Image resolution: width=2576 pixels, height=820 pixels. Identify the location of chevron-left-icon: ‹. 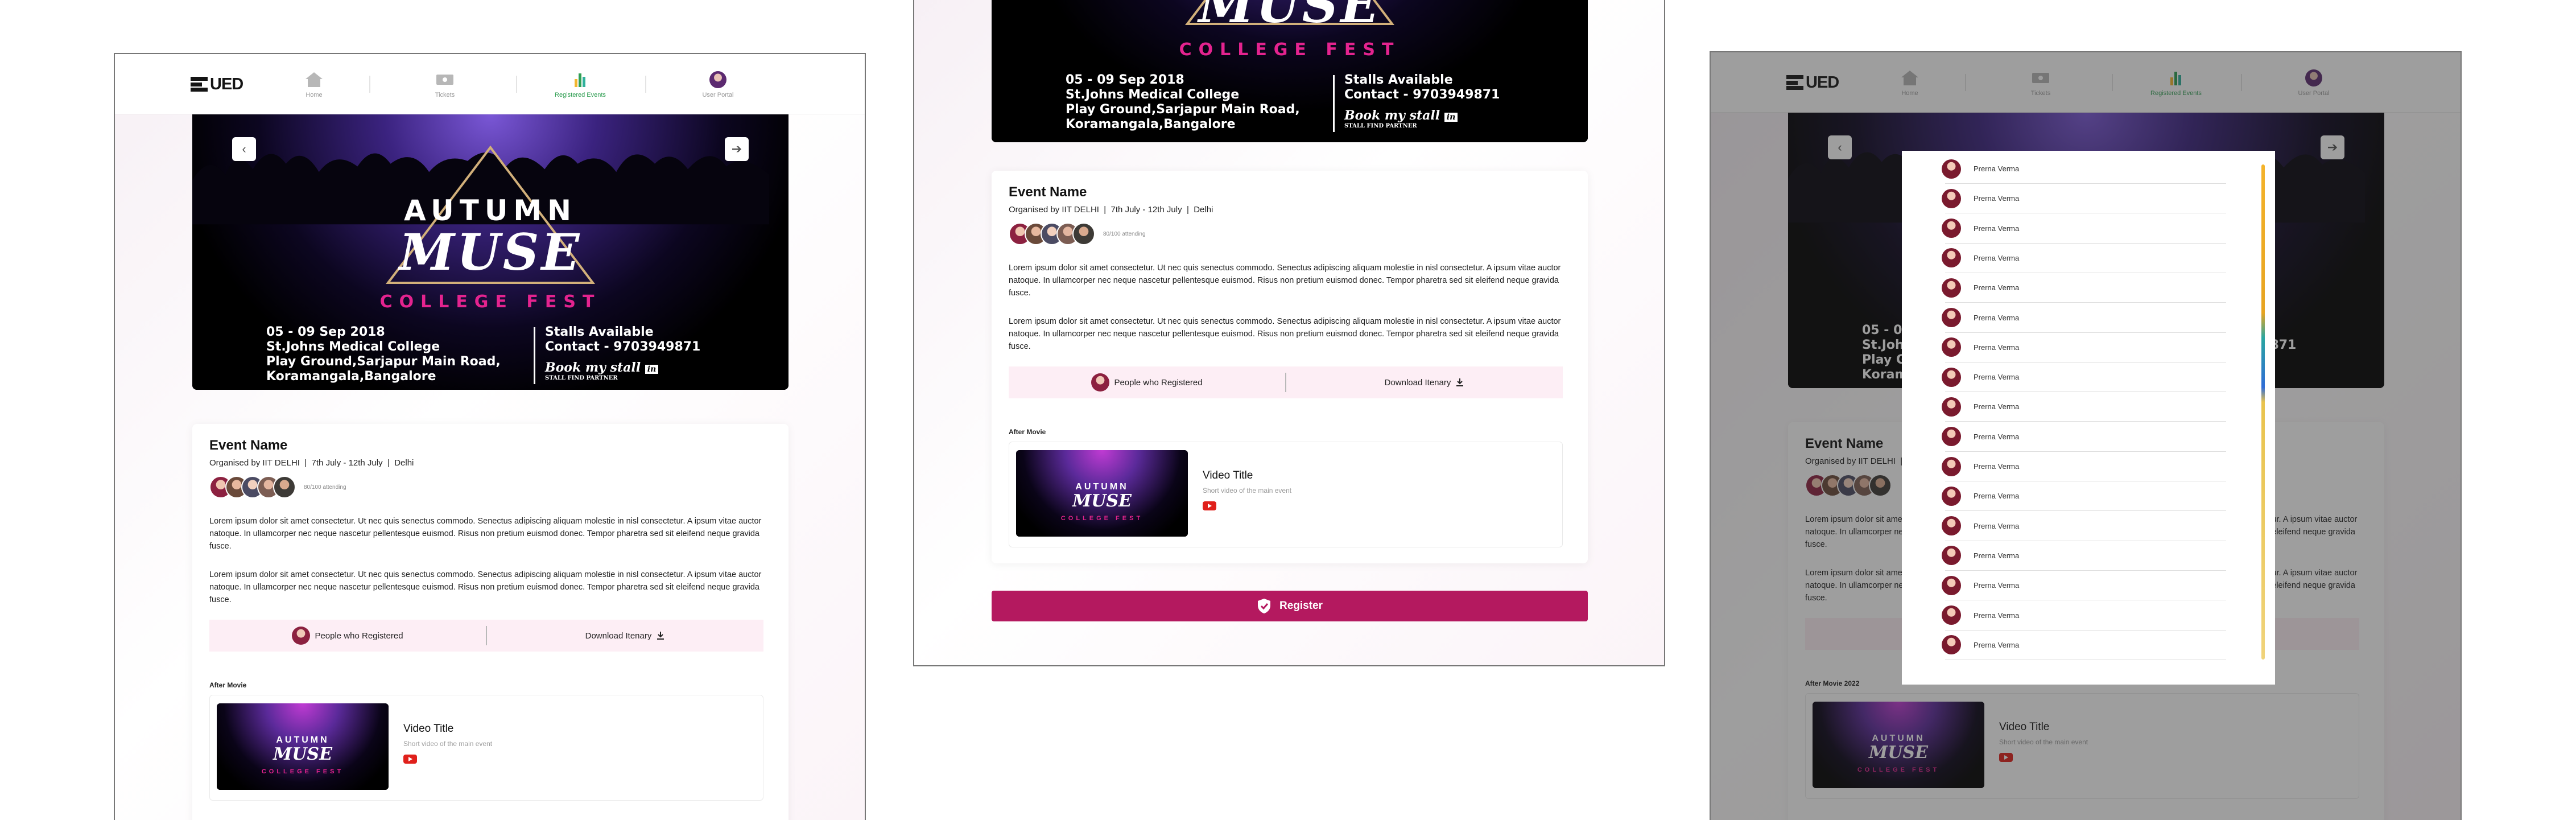
(244, 149).